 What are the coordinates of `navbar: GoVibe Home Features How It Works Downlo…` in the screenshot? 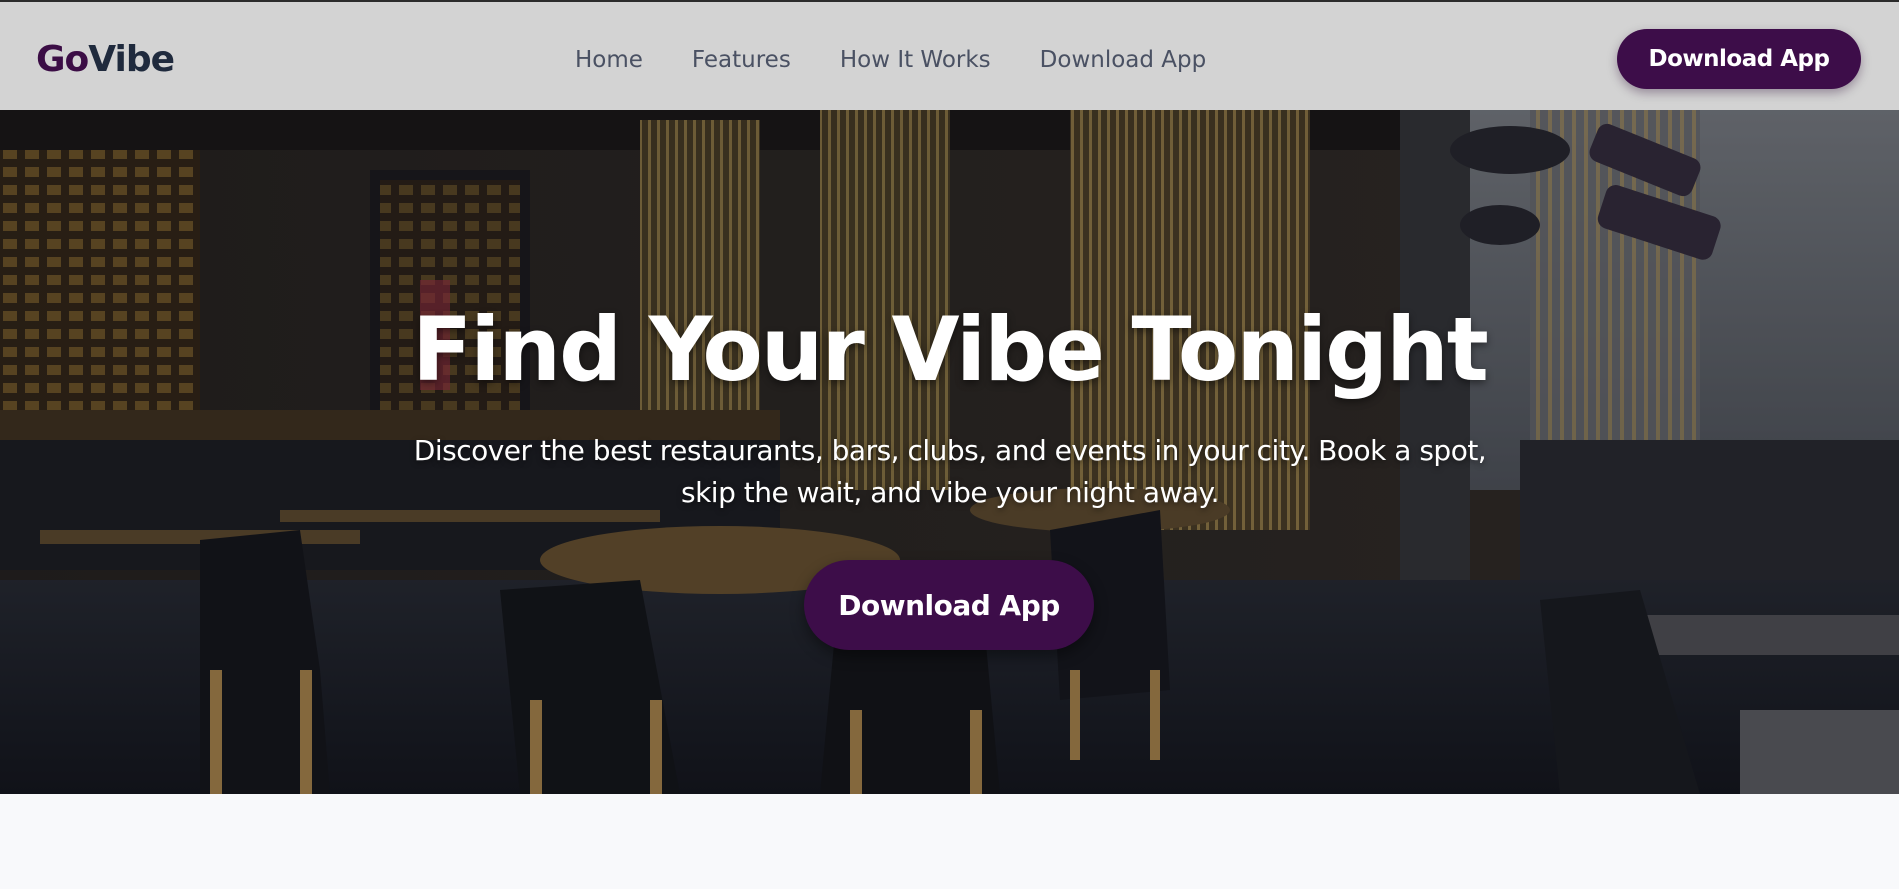 It's located at (949, 55).